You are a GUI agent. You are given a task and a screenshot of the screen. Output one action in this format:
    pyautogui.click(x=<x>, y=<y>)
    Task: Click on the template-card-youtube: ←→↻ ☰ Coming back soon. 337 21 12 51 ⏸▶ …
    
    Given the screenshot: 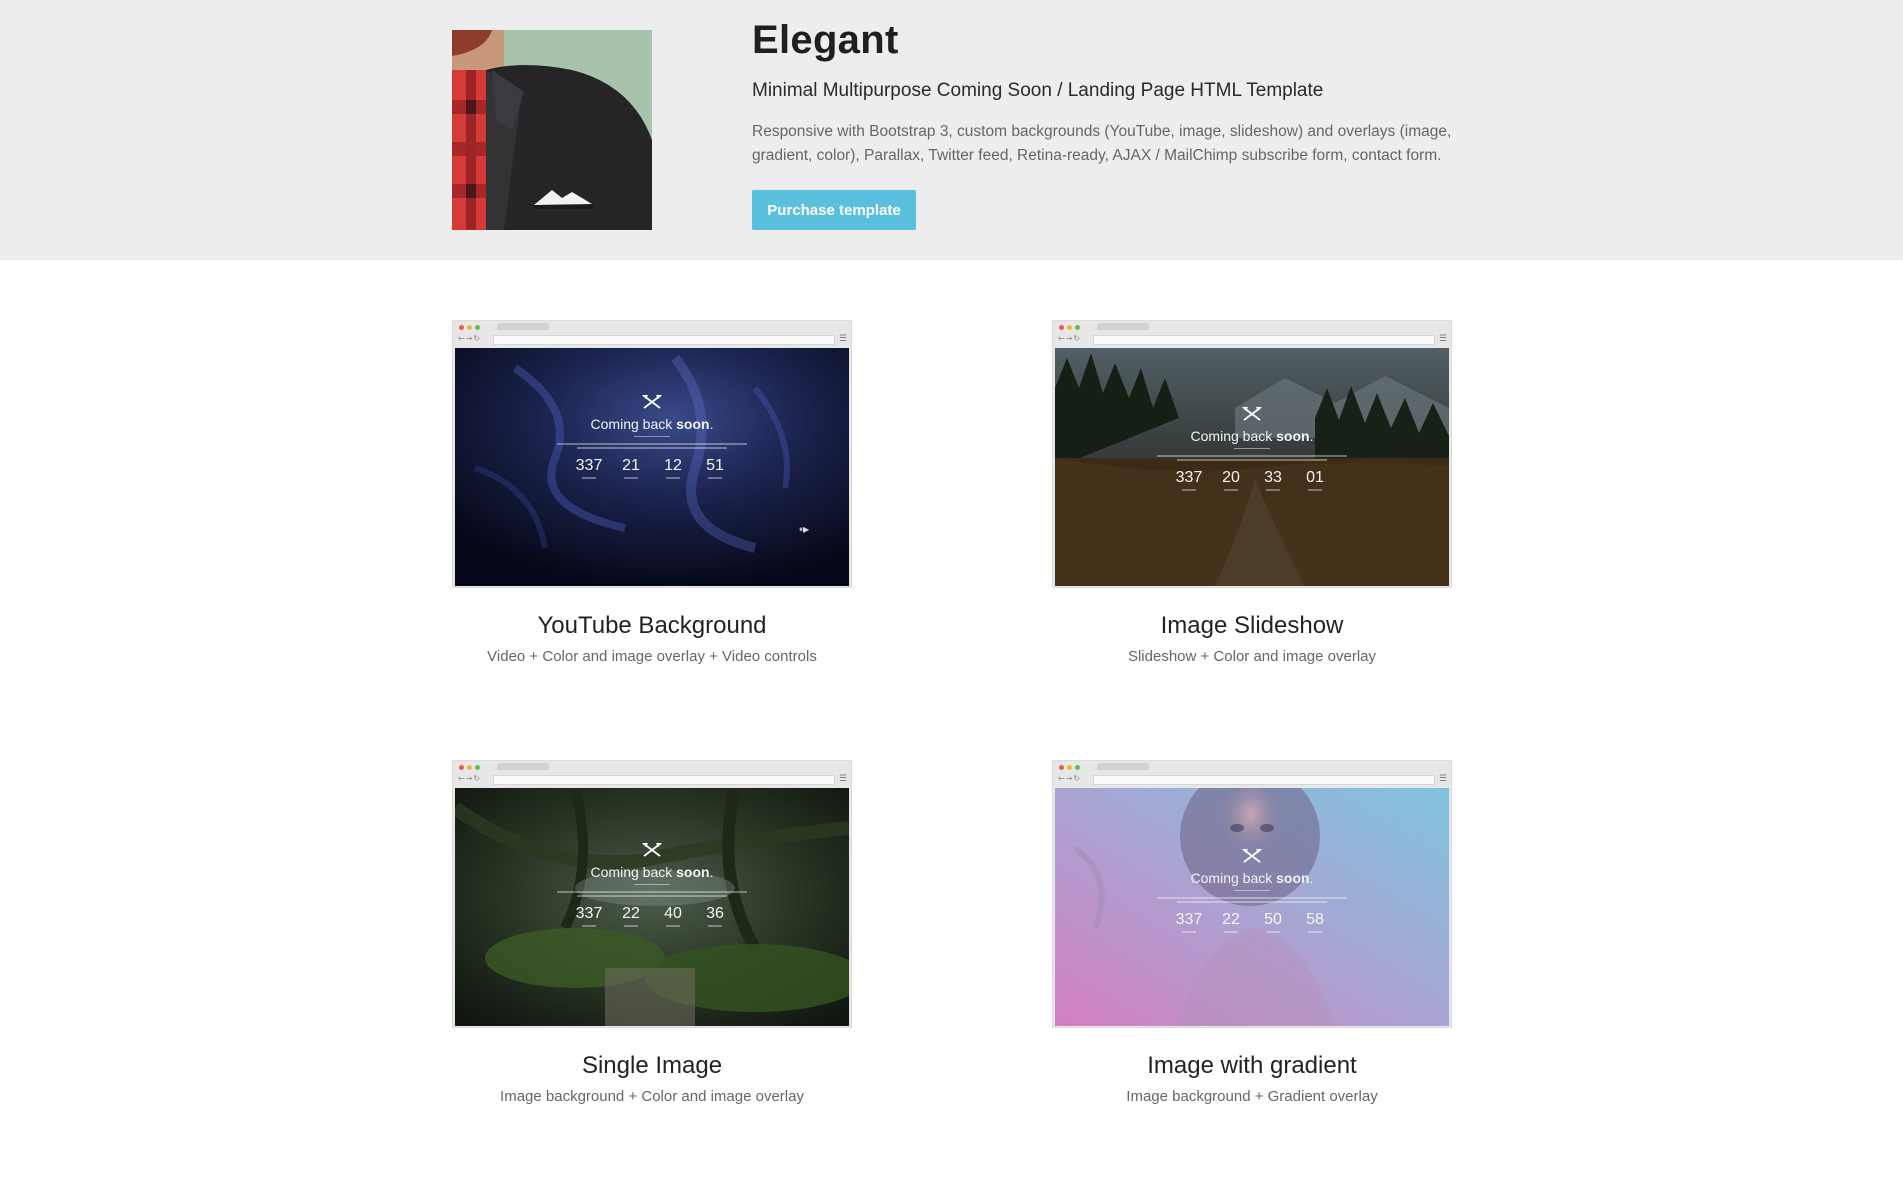 What is the action you would take?
    pyautogui.click(x=652, y=492)
    